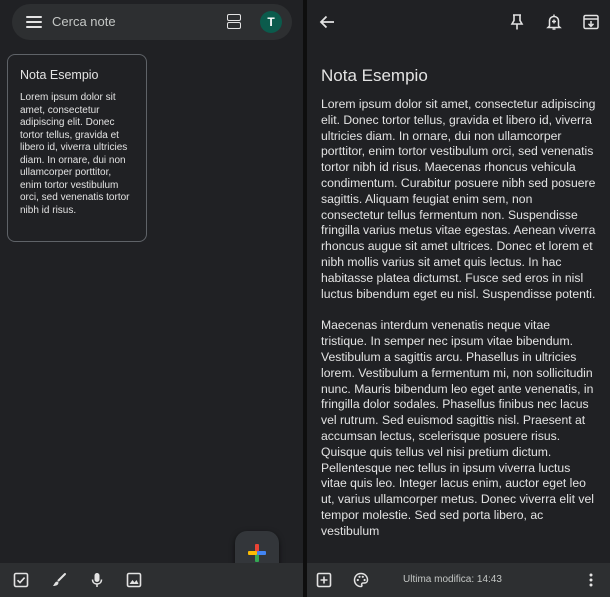 Image resolution: width=610 pixels, height=597 pixels. What do you see at coordinates (152, 22) in the screenshot?
I see `search-bar: Cerca note T` at bounding box center [152, 22].